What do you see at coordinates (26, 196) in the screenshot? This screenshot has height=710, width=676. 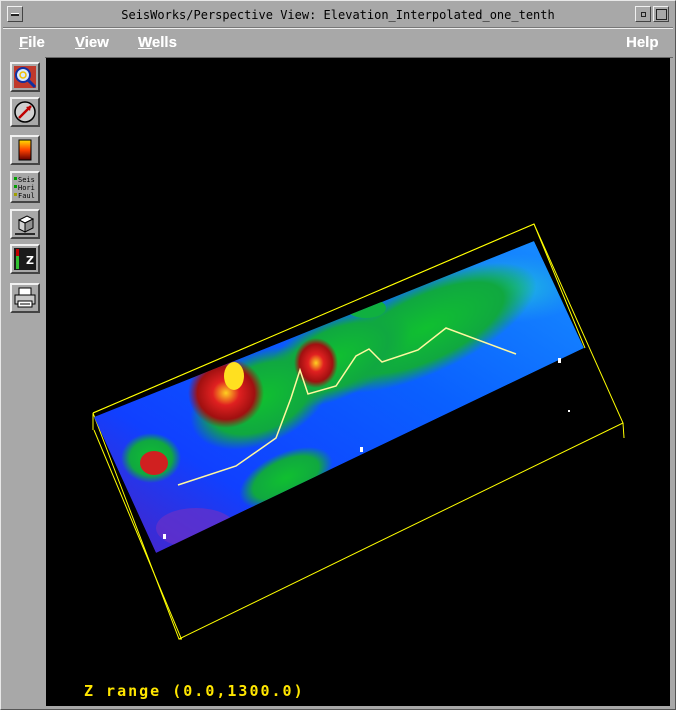 I see `layer-label-faul: Faul` at bounding box center [26, 196].